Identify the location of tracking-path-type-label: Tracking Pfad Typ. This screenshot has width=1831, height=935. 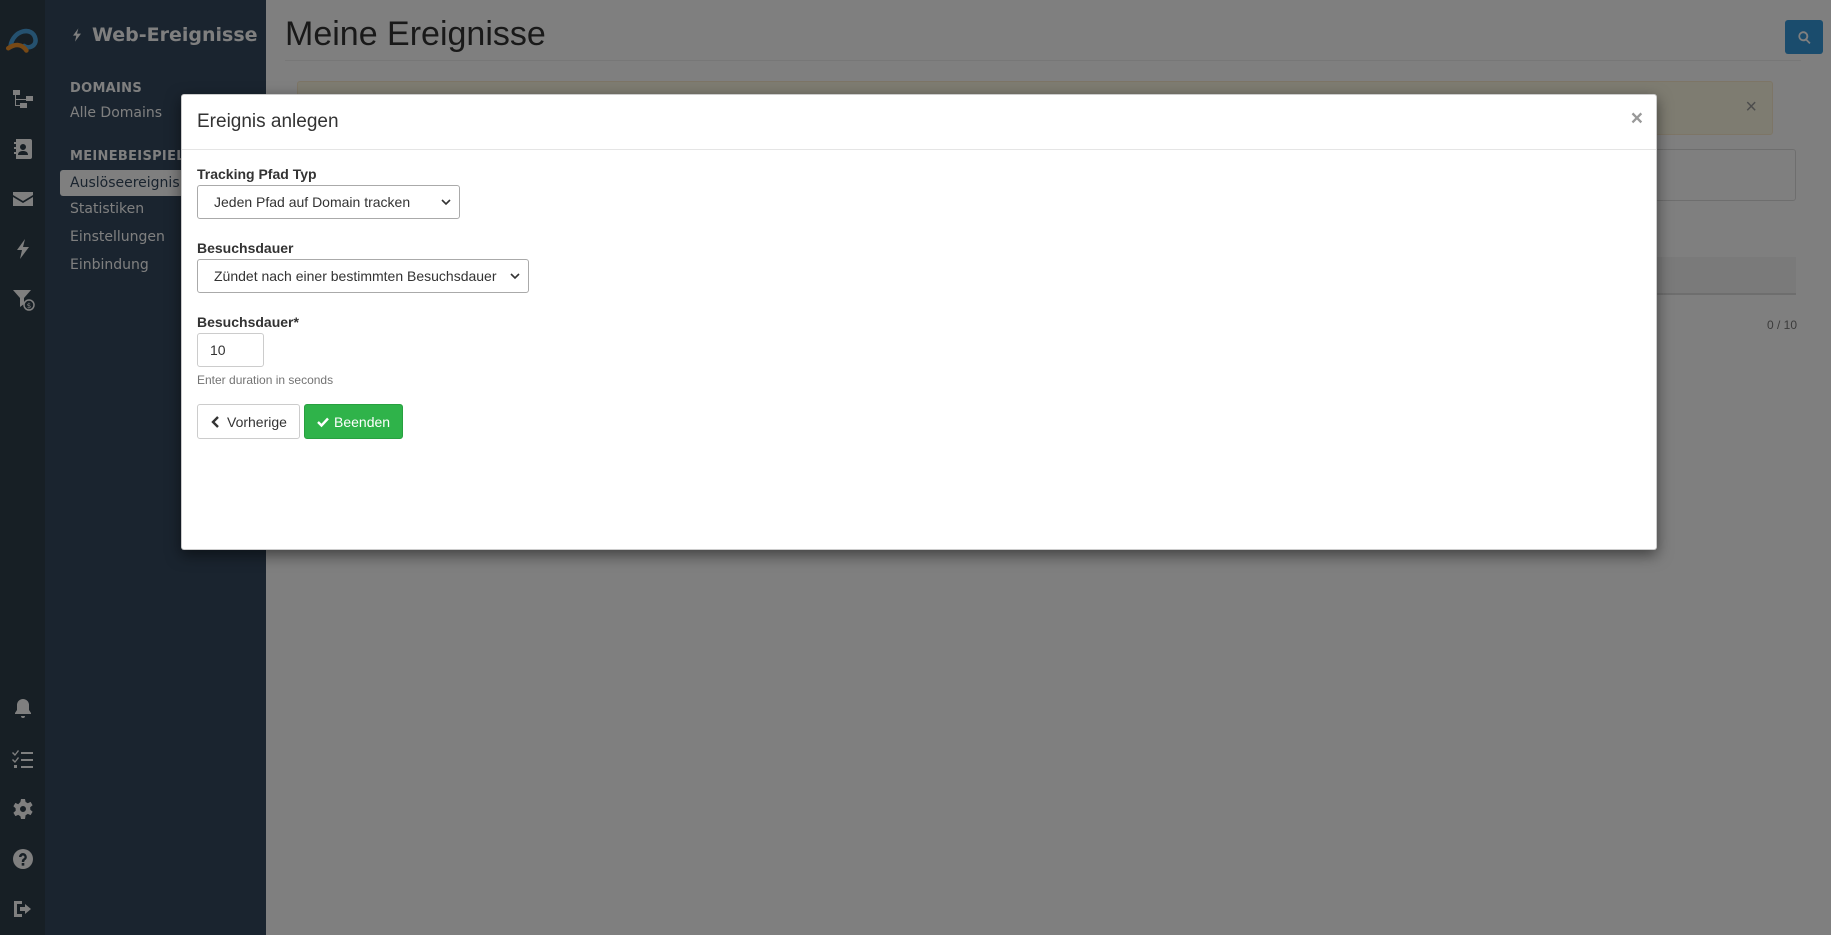
(257, 174).